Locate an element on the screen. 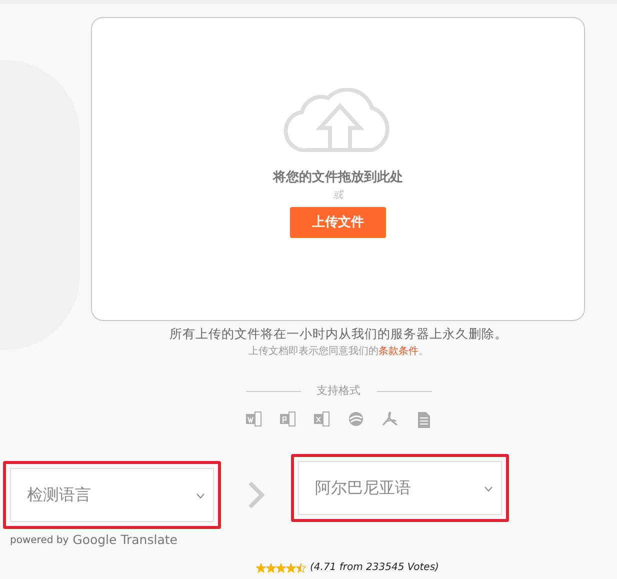  rating-text: (4.71 from 233545 Votes) is located at coordinates (374, 567).